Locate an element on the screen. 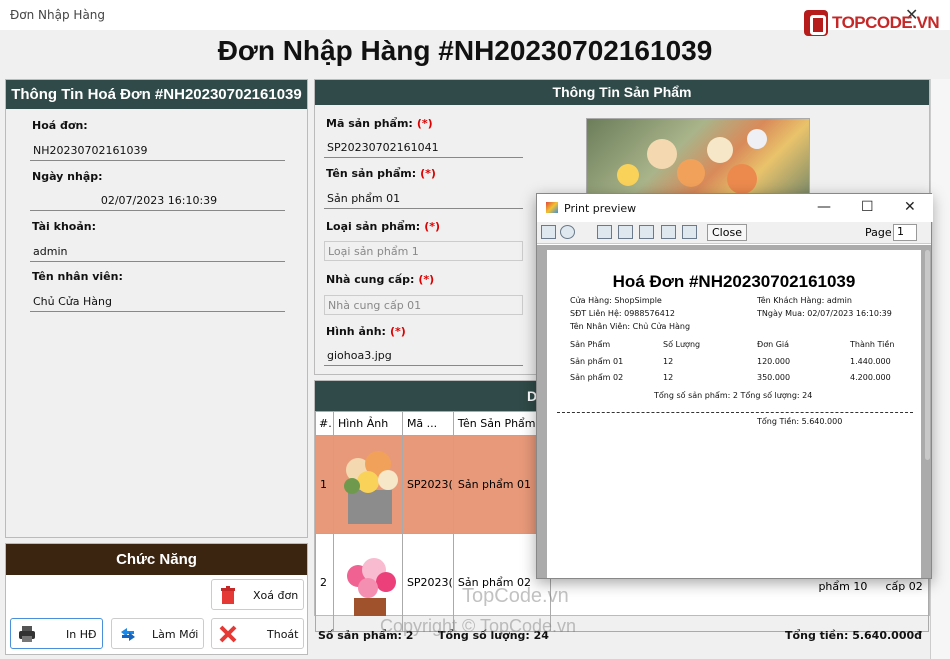  watermark-copyright: Copyright © TopCode.vn is located at coordinates (478, 626).